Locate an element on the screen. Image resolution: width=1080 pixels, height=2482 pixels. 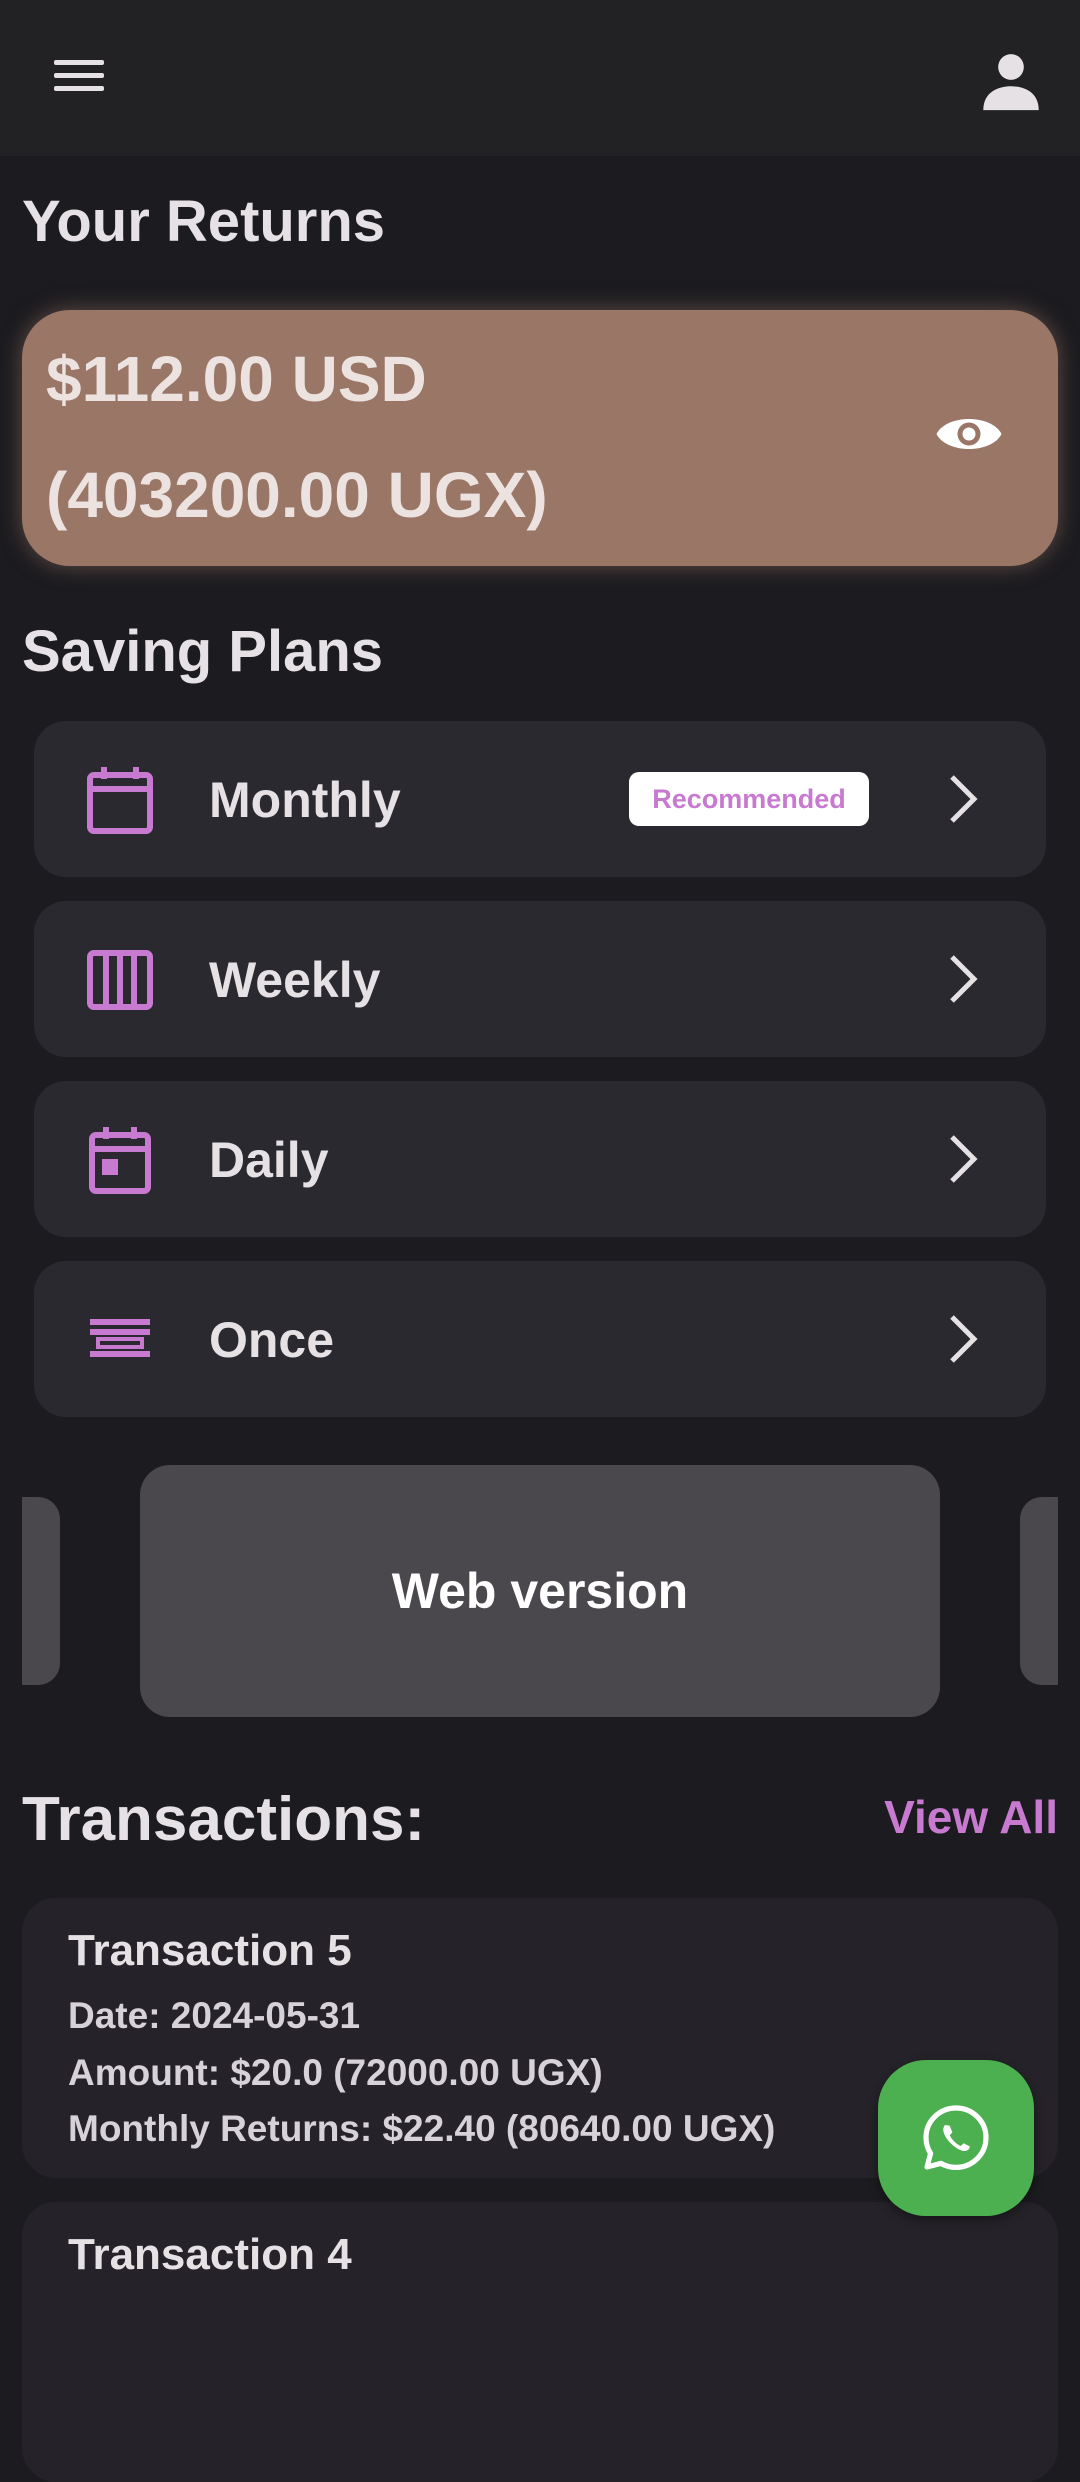
view-all-link: View All is located at coordinates (971, 1817).